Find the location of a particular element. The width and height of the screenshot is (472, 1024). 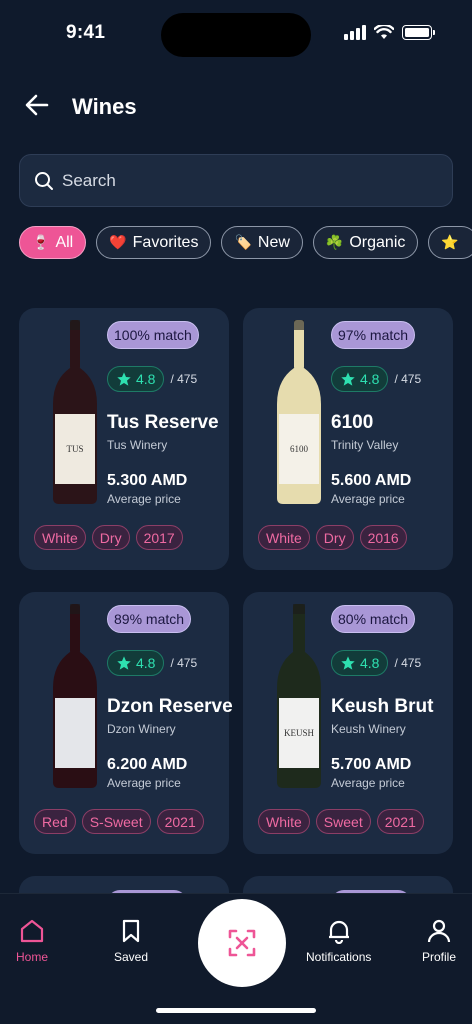

winery-name: Dzon Winery is located at coordinates (141, 729).